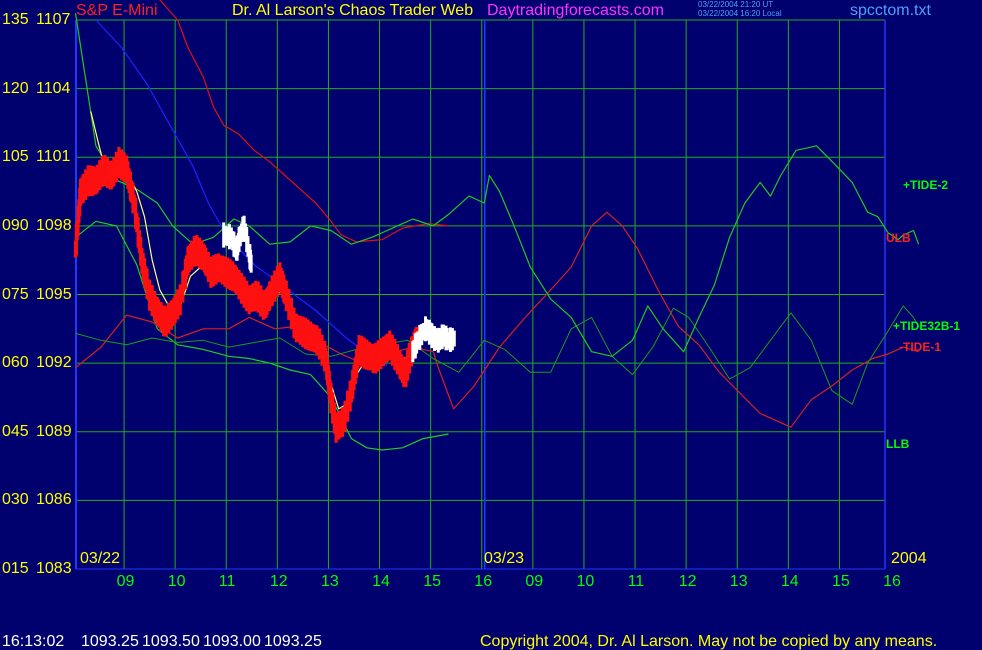 This screenshot has height=650, width=982. Describe the element at coordinates (926, 185) in the screenshot. I see `series-label-tide2: +TIDE-2` at that location.